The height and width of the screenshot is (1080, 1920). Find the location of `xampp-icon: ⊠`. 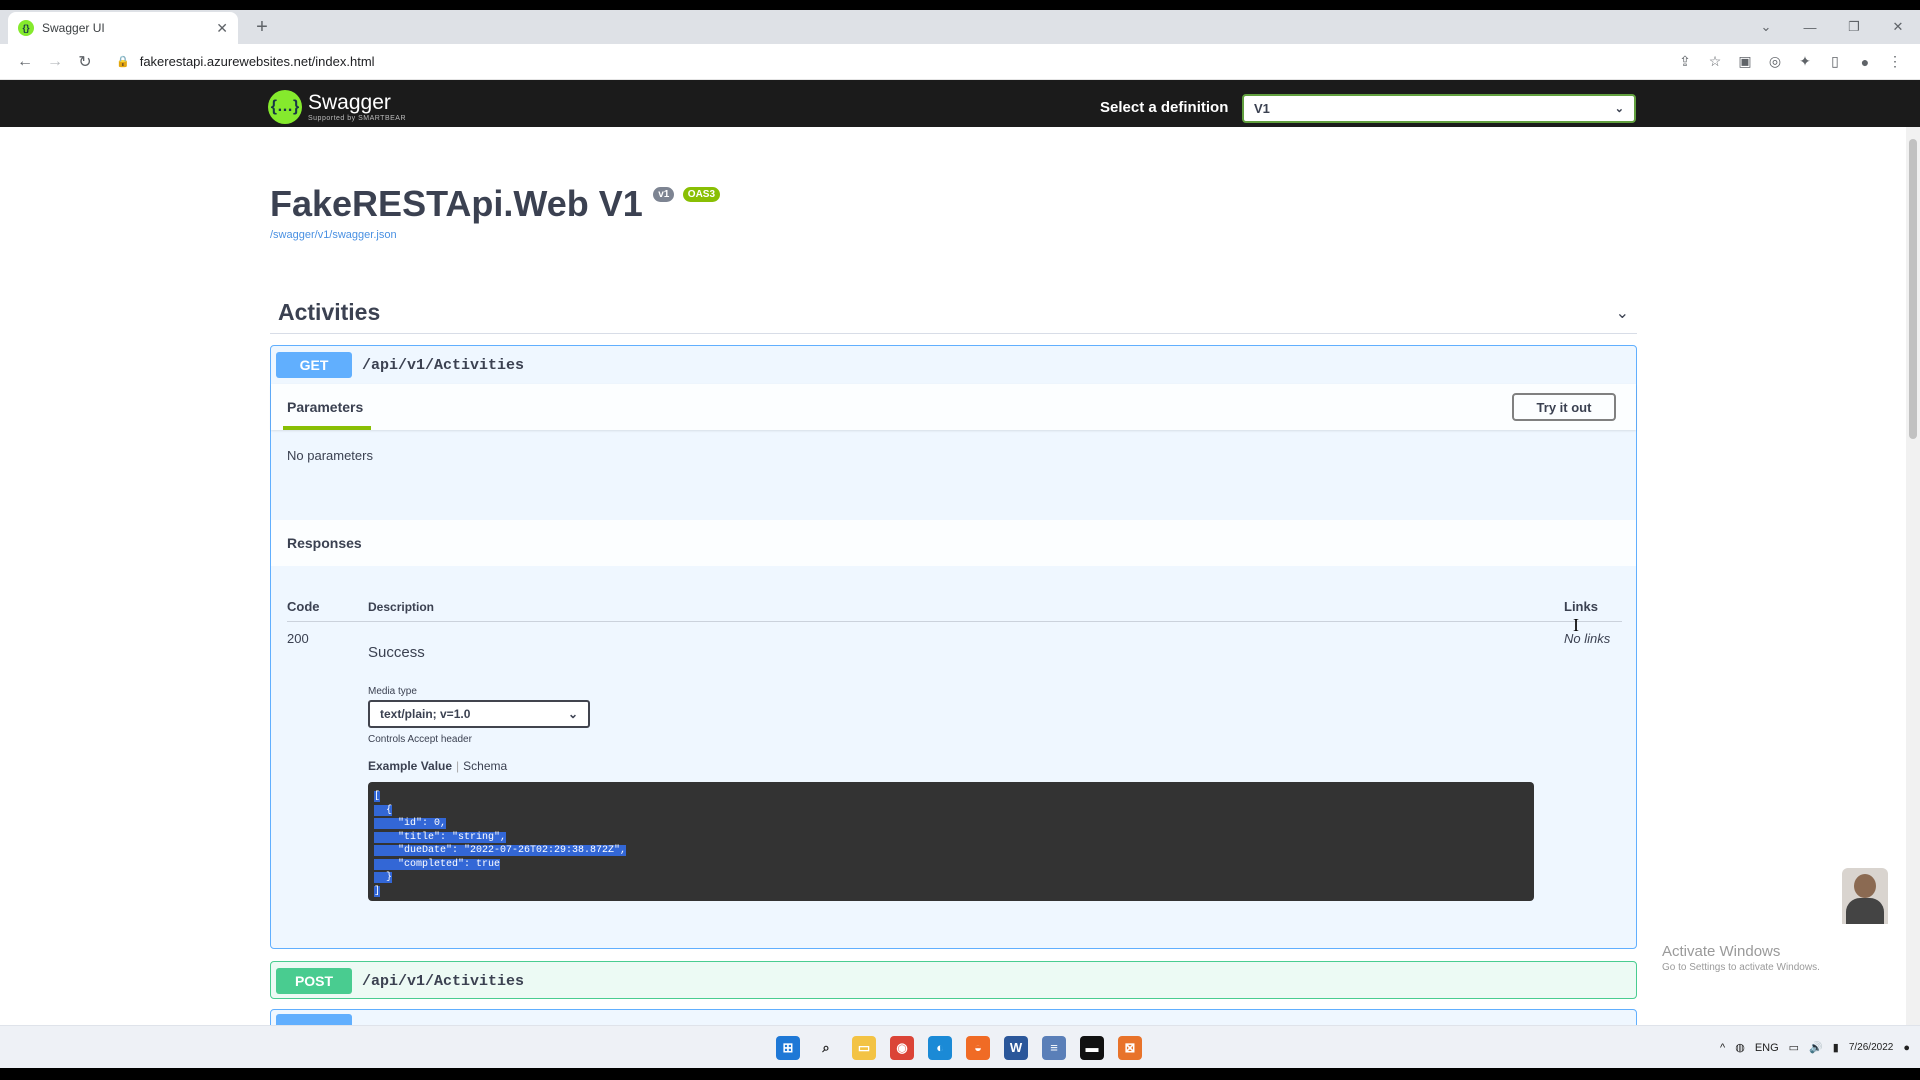

xampp-icon: ⊠ is located at coordinates (1130, 1047).